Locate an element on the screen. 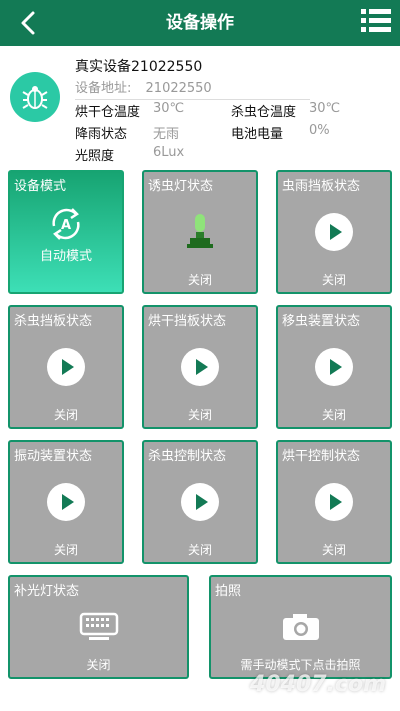 This screenshot has width=400, height=711. tile-label: 杀虫挡板状态 is located at coordinates (53, 321).